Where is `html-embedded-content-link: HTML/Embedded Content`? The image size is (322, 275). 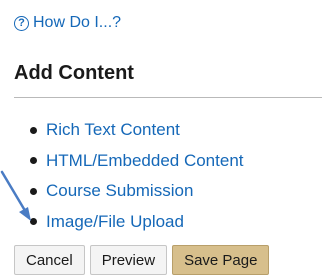 html-embedded-content-link: HTML/Embedded Content is located at coordinates (145, 161).